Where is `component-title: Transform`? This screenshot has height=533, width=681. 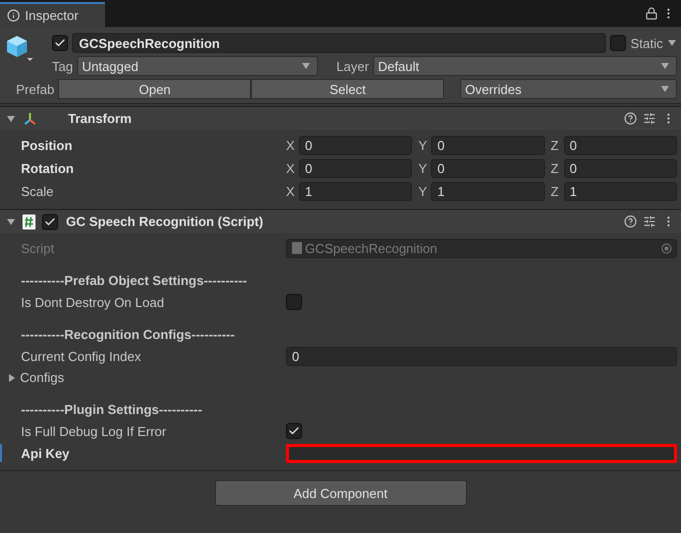 component-title: Transform is located at coordinates (100, 118).